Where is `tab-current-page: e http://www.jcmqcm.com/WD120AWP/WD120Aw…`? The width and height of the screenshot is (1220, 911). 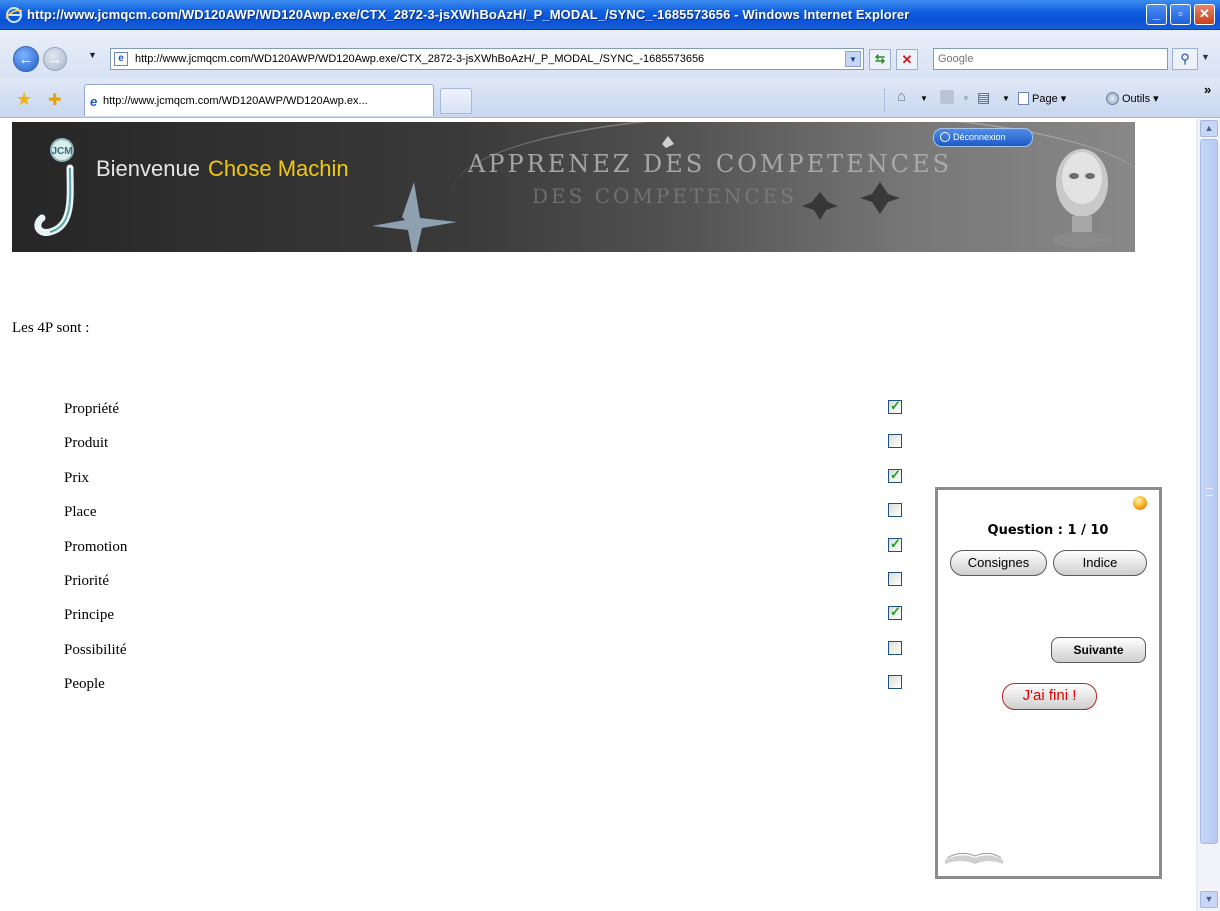
tab-current-page: e http://www.jcmqcm.com/WD120AWP/WD120Aw… is located at coordinates (259, 100).